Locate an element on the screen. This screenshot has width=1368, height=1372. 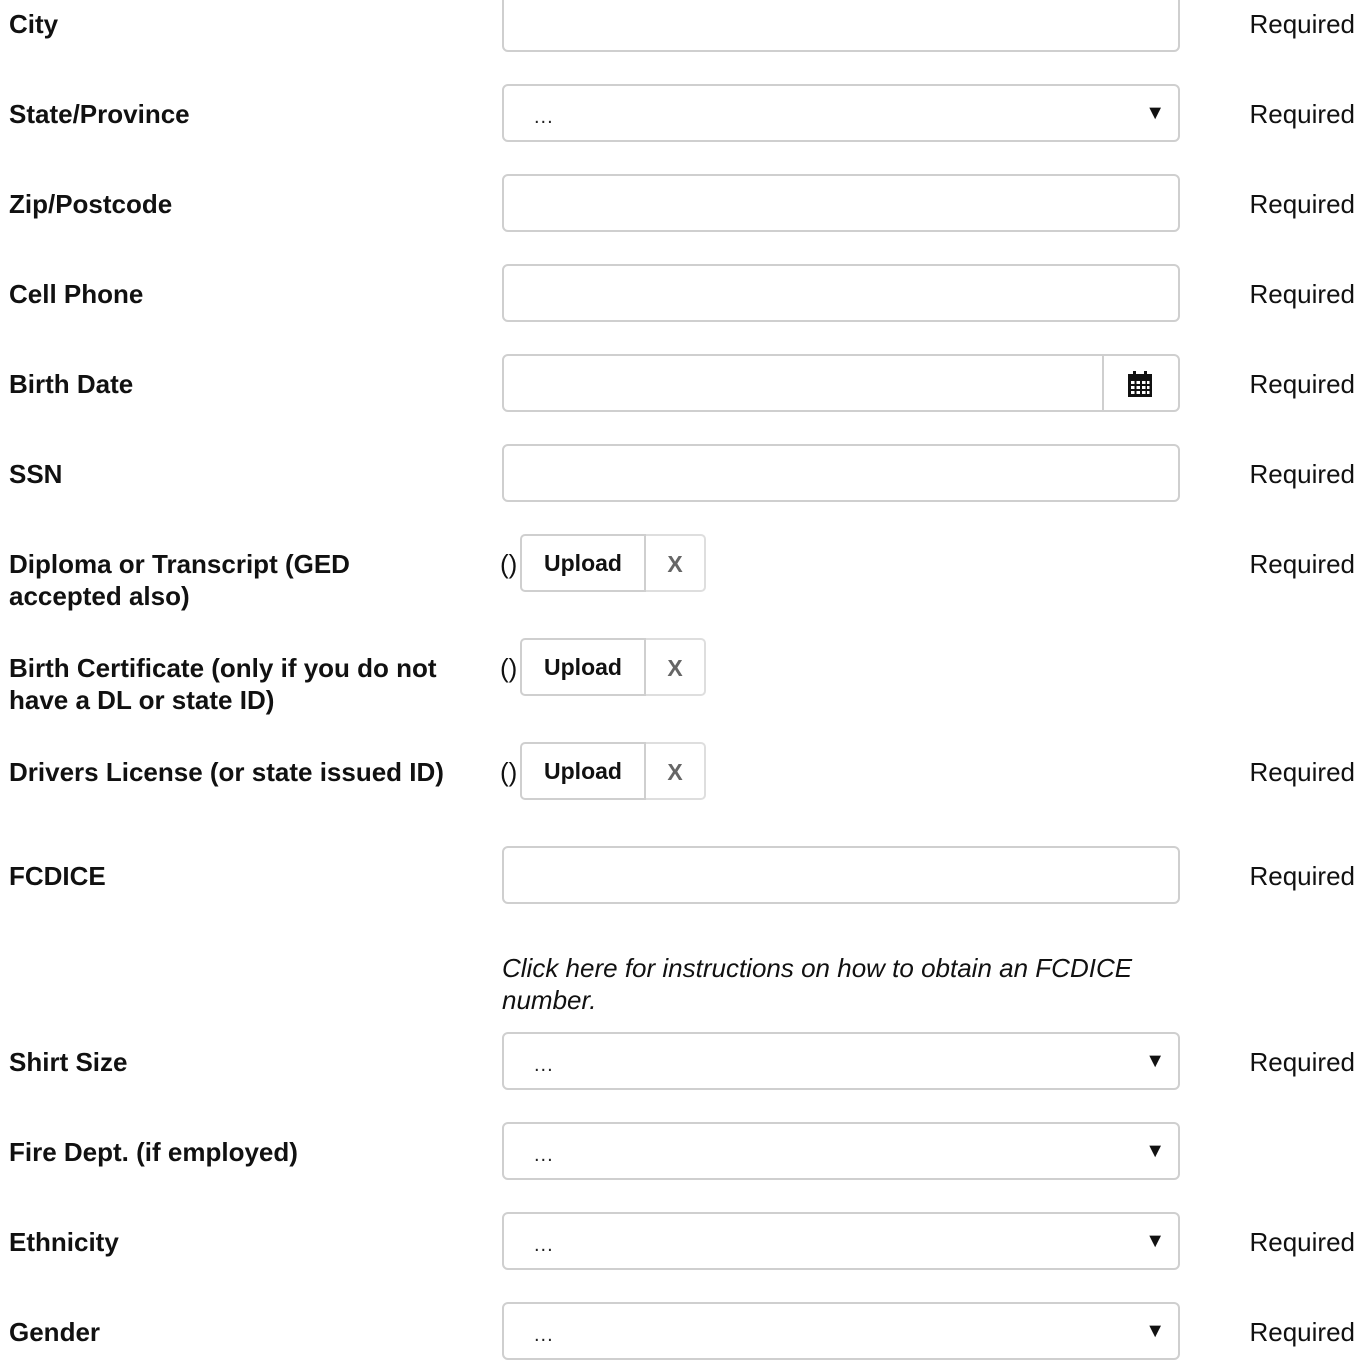
calendar-icon is located at coordinates (1140, 384).